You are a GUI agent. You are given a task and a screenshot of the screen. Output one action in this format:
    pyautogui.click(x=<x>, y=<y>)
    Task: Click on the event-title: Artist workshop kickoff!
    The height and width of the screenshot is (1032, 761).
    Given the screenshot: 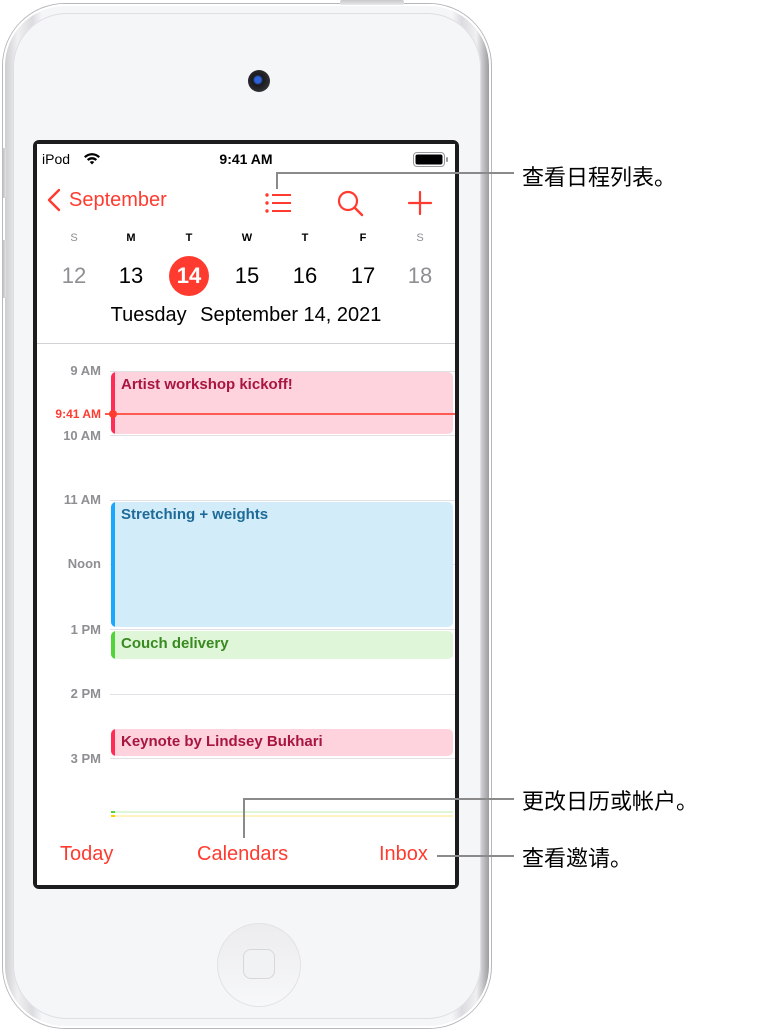 What is the action you would take?
    pyautogui.click(x=207, y=384)
    